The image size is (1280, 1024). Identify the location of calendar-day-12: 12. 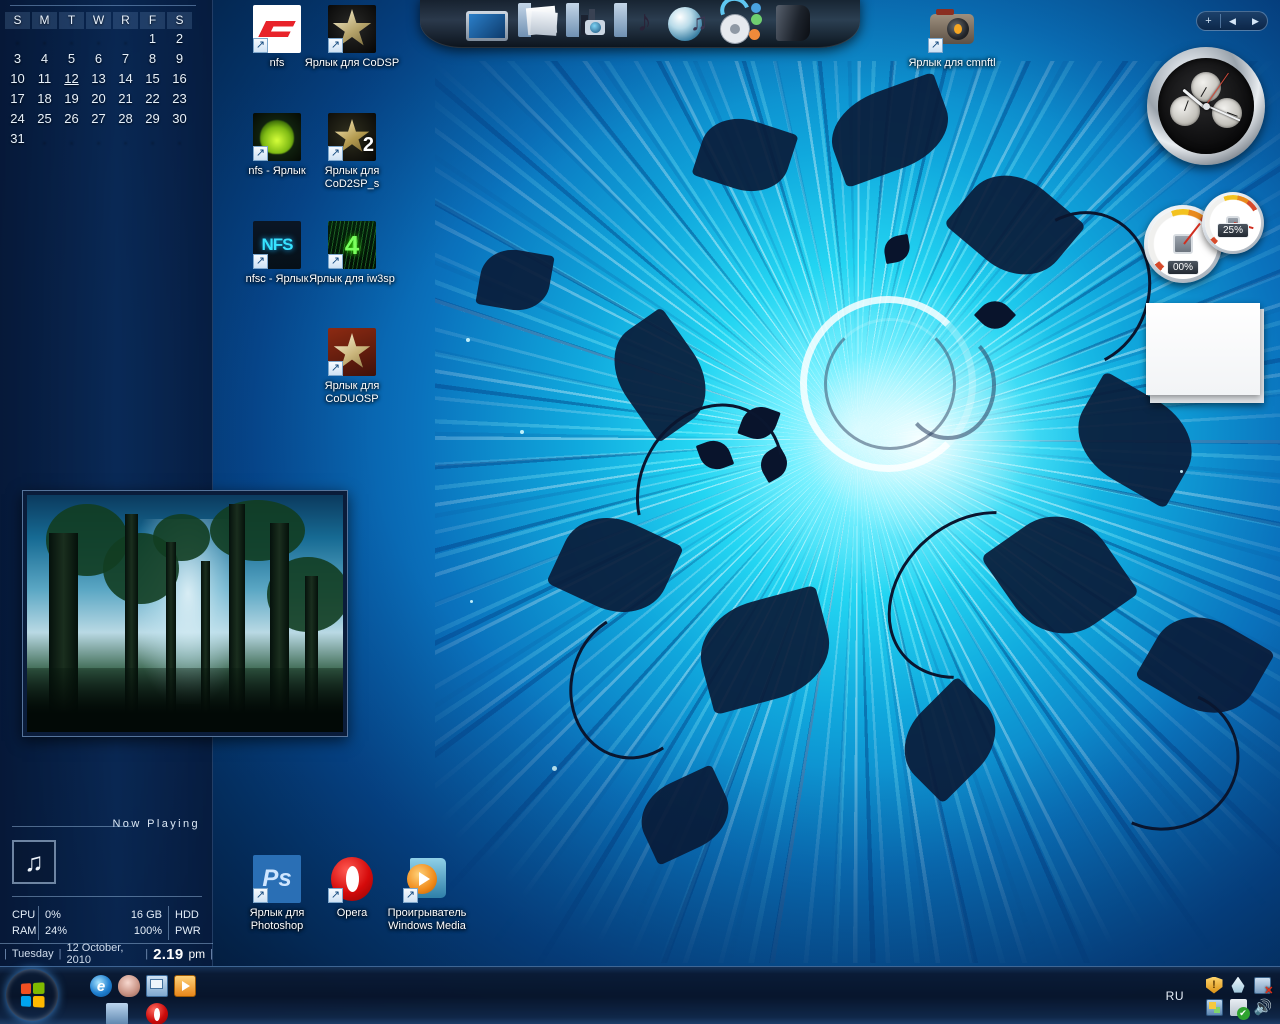
(71, 79).